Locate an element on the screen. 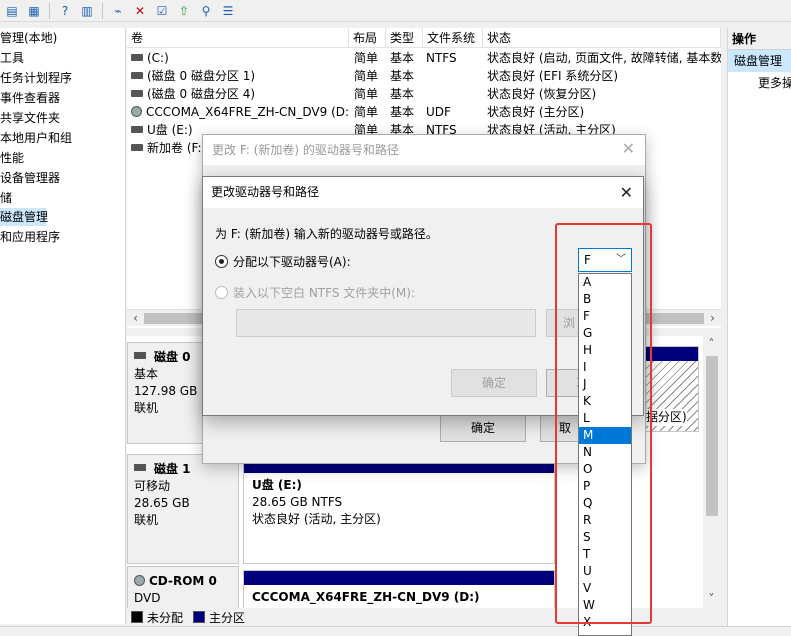 This screenshot has width=791, height=636. search-icon: ⚲ is located at coordinates (206, 11).